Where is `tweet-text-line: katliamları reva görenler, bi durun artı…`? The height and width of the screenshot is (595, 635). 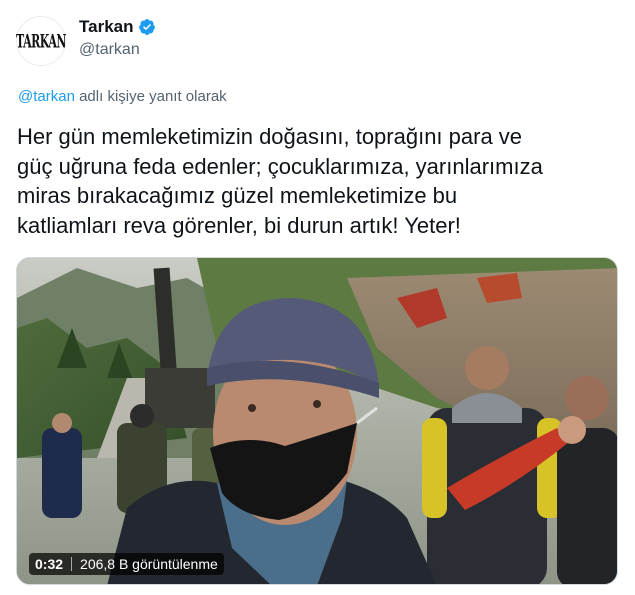
tweet-text-line: katliamları reva görenler, bi durun artı… is located at coordinates (239, 225).